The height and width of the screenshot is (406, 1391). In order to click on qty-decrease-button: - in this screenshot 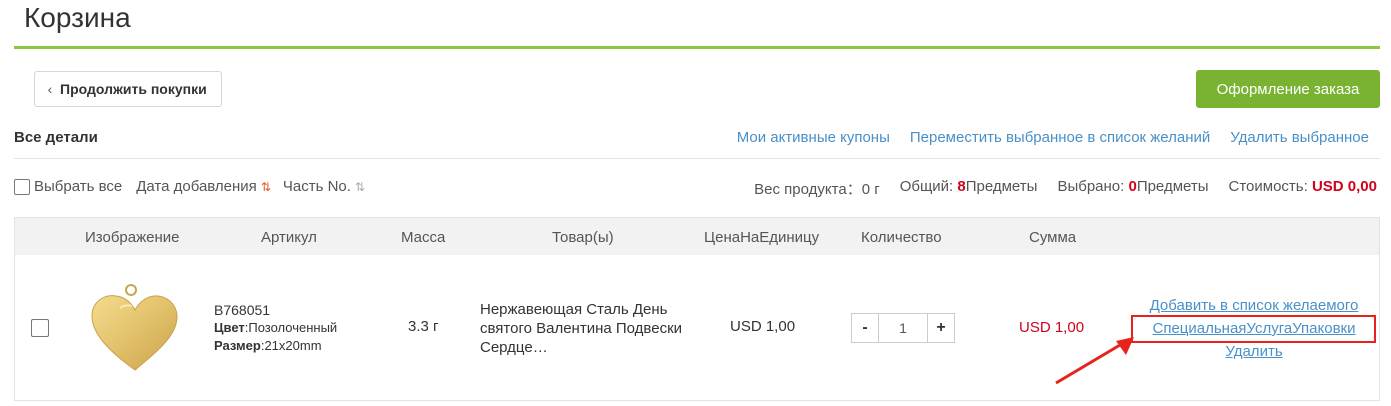, I will do `click(865, 328)`.